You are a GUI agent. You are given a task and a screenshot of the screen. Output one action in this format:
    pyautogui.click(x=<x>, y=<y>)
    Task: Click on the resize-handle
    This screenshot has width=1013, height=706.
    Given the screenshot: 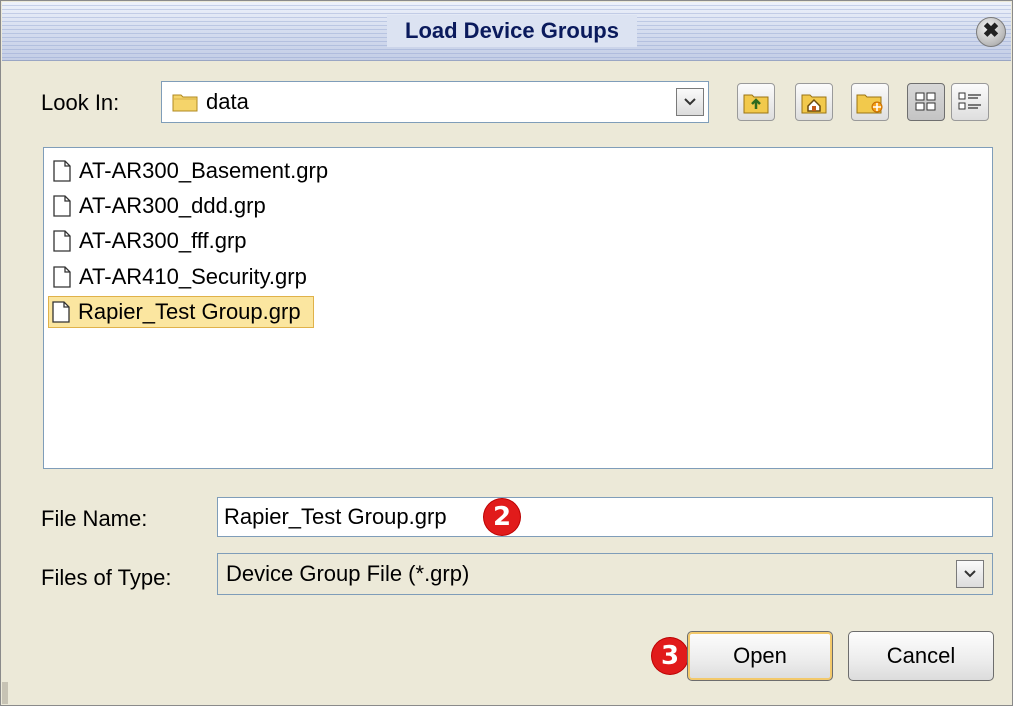 What is the action you would take?
    pyautogui.click(x=5, y=693)
    